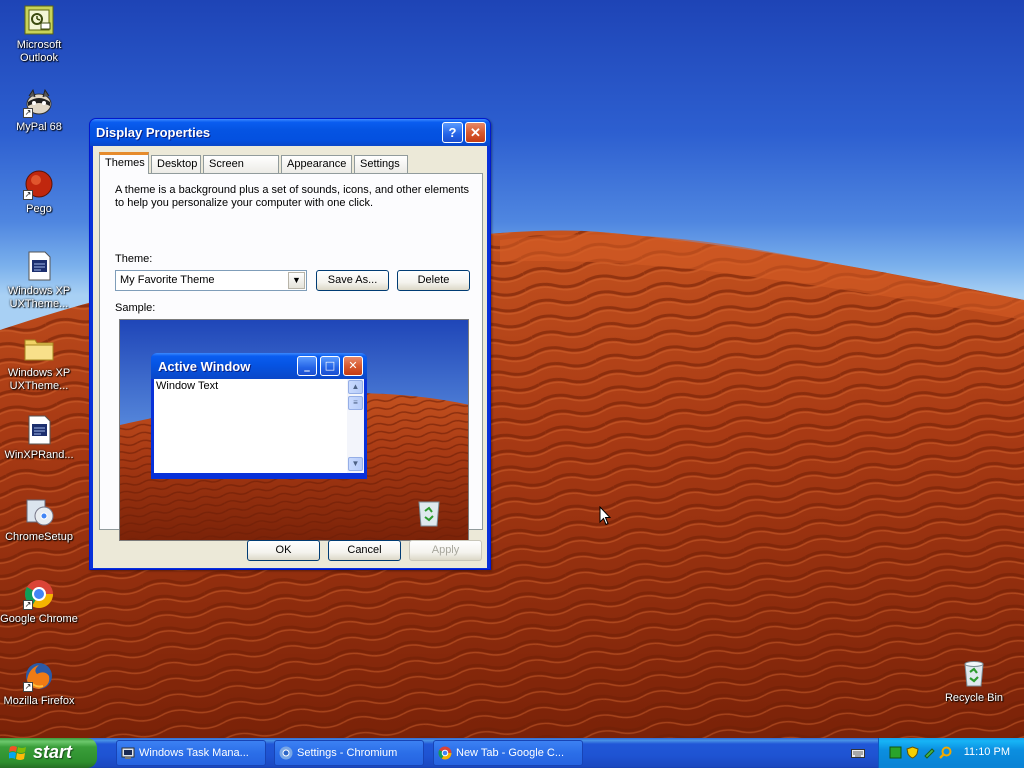 Image resolution: width=1024 pixels, height=768 pixels. Describe the element at coordinates (153, 132) in the screenshot. I see `window-title: Display Properties` at that location.